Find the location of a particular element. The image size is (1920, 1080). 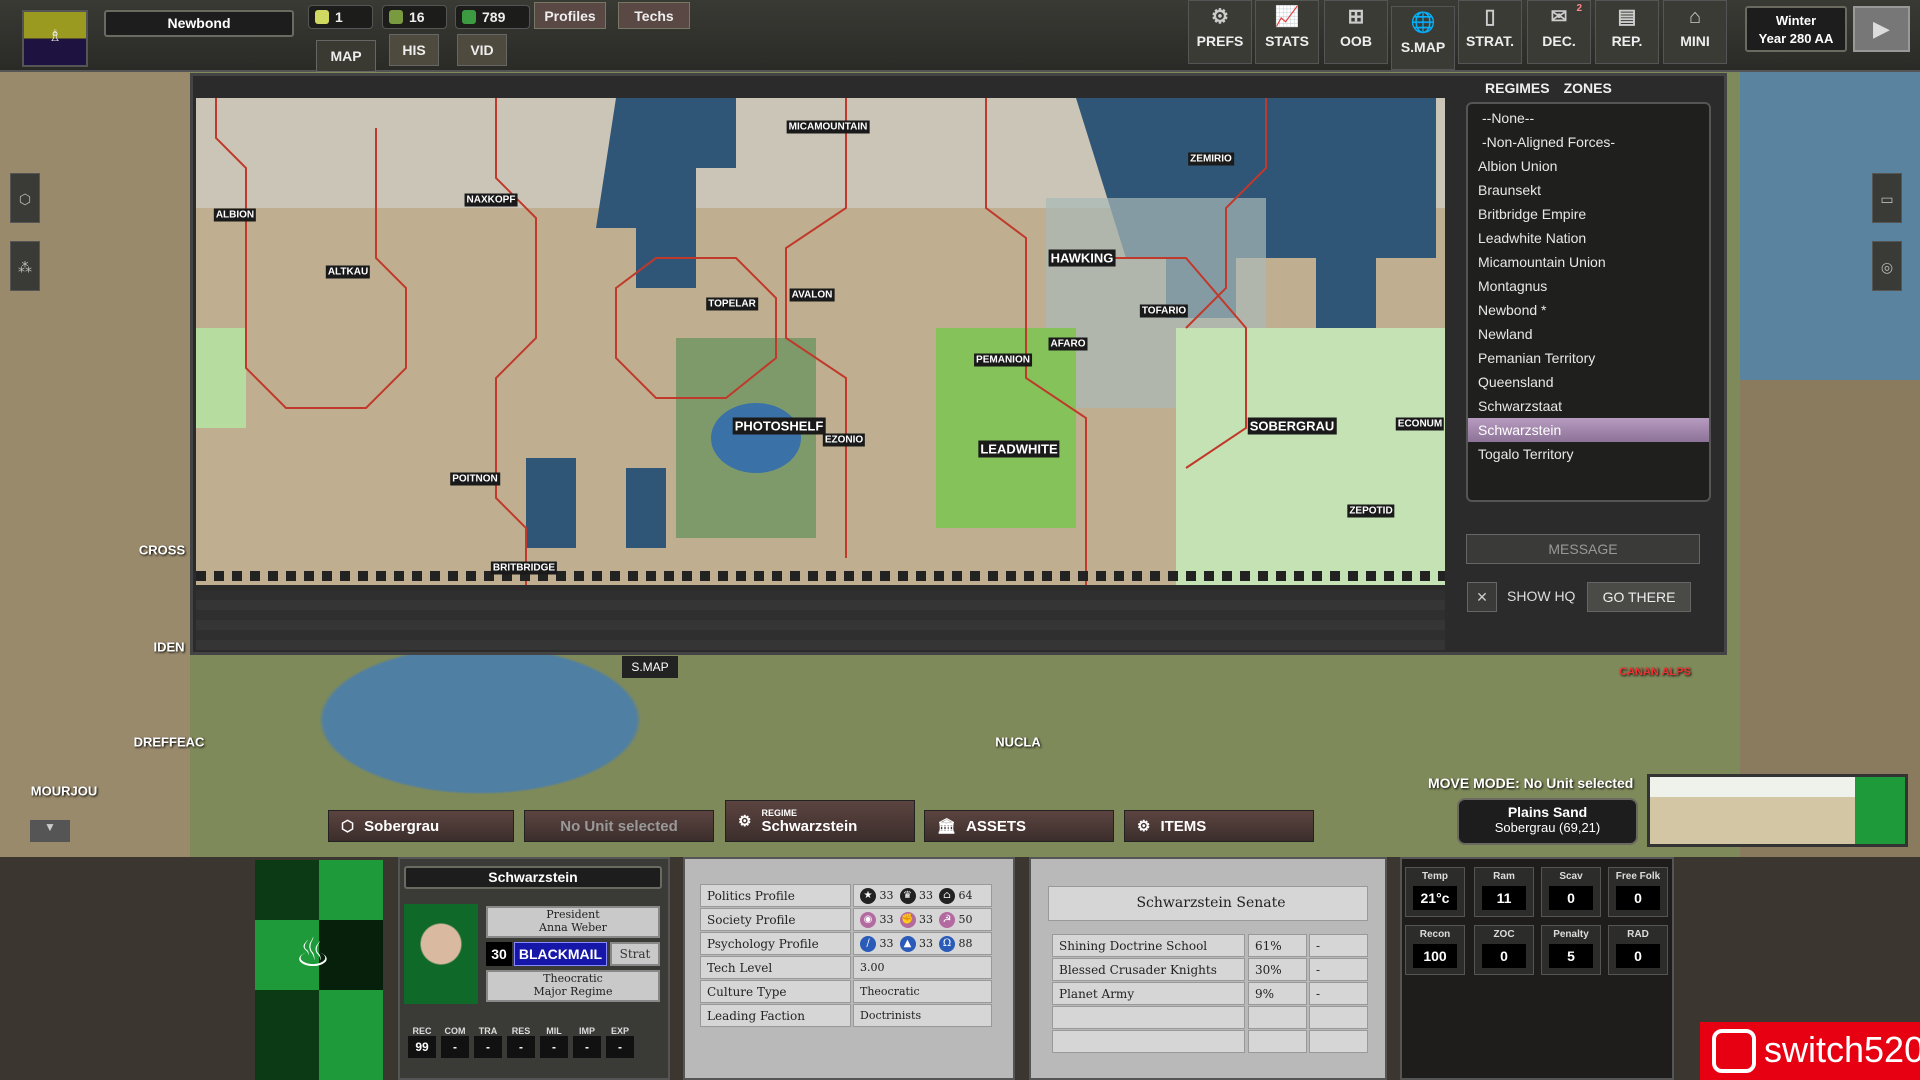

regime-list-item: Leadwhite Nation is located at coordinates (1588, 238).